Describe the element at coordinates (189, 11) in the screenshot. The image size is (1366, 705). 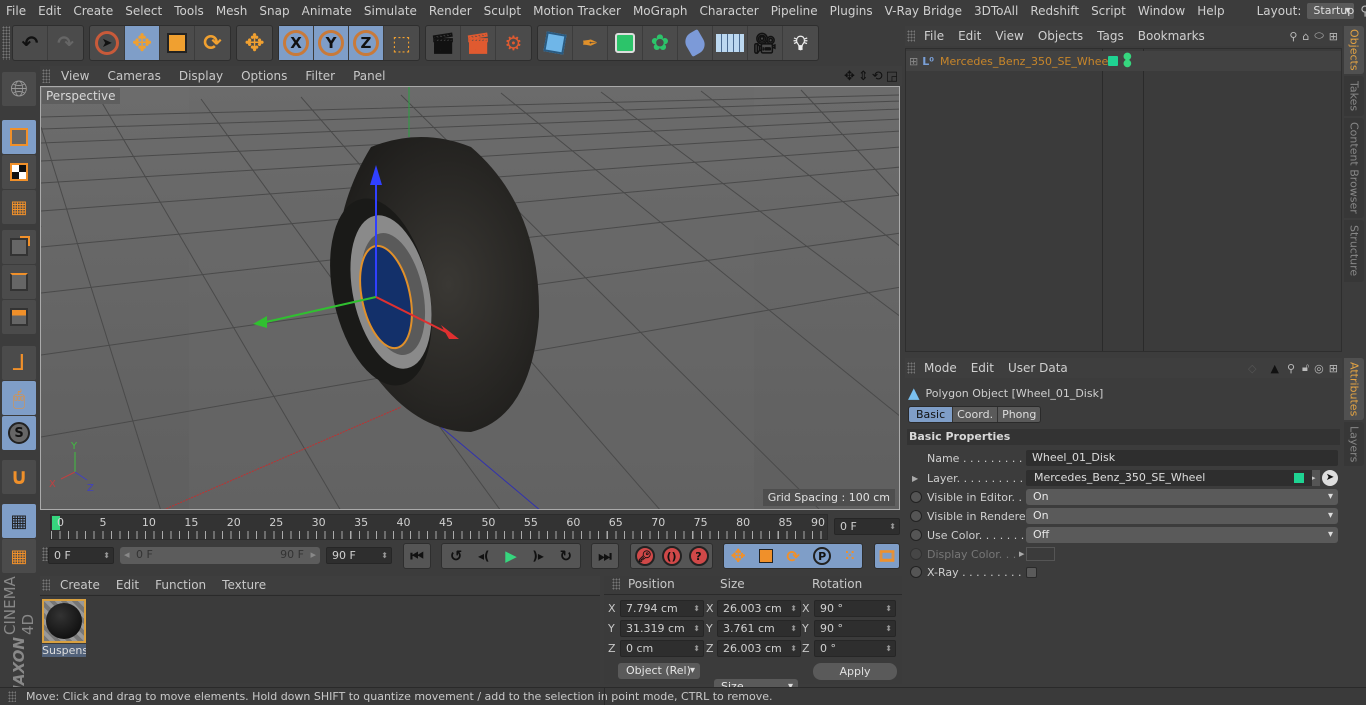
I see `menu-tools: Tools` at that location.